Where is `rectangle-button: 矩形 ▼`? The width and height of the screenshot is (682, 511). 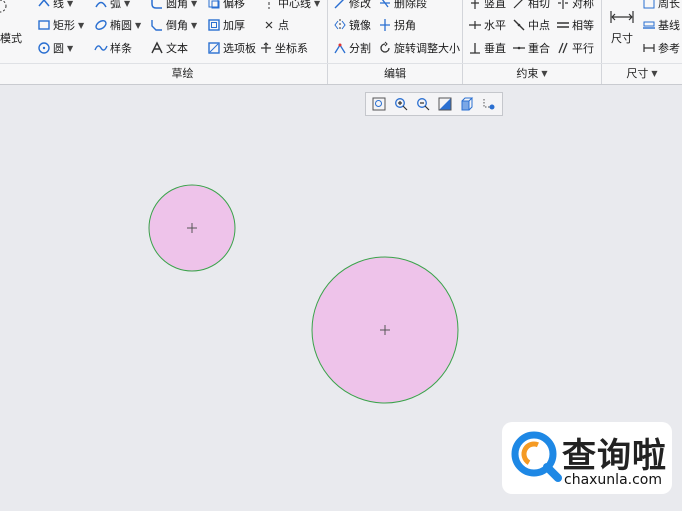 rectangle-button: 矩形 ▼ is located at coordinates (60, 25).